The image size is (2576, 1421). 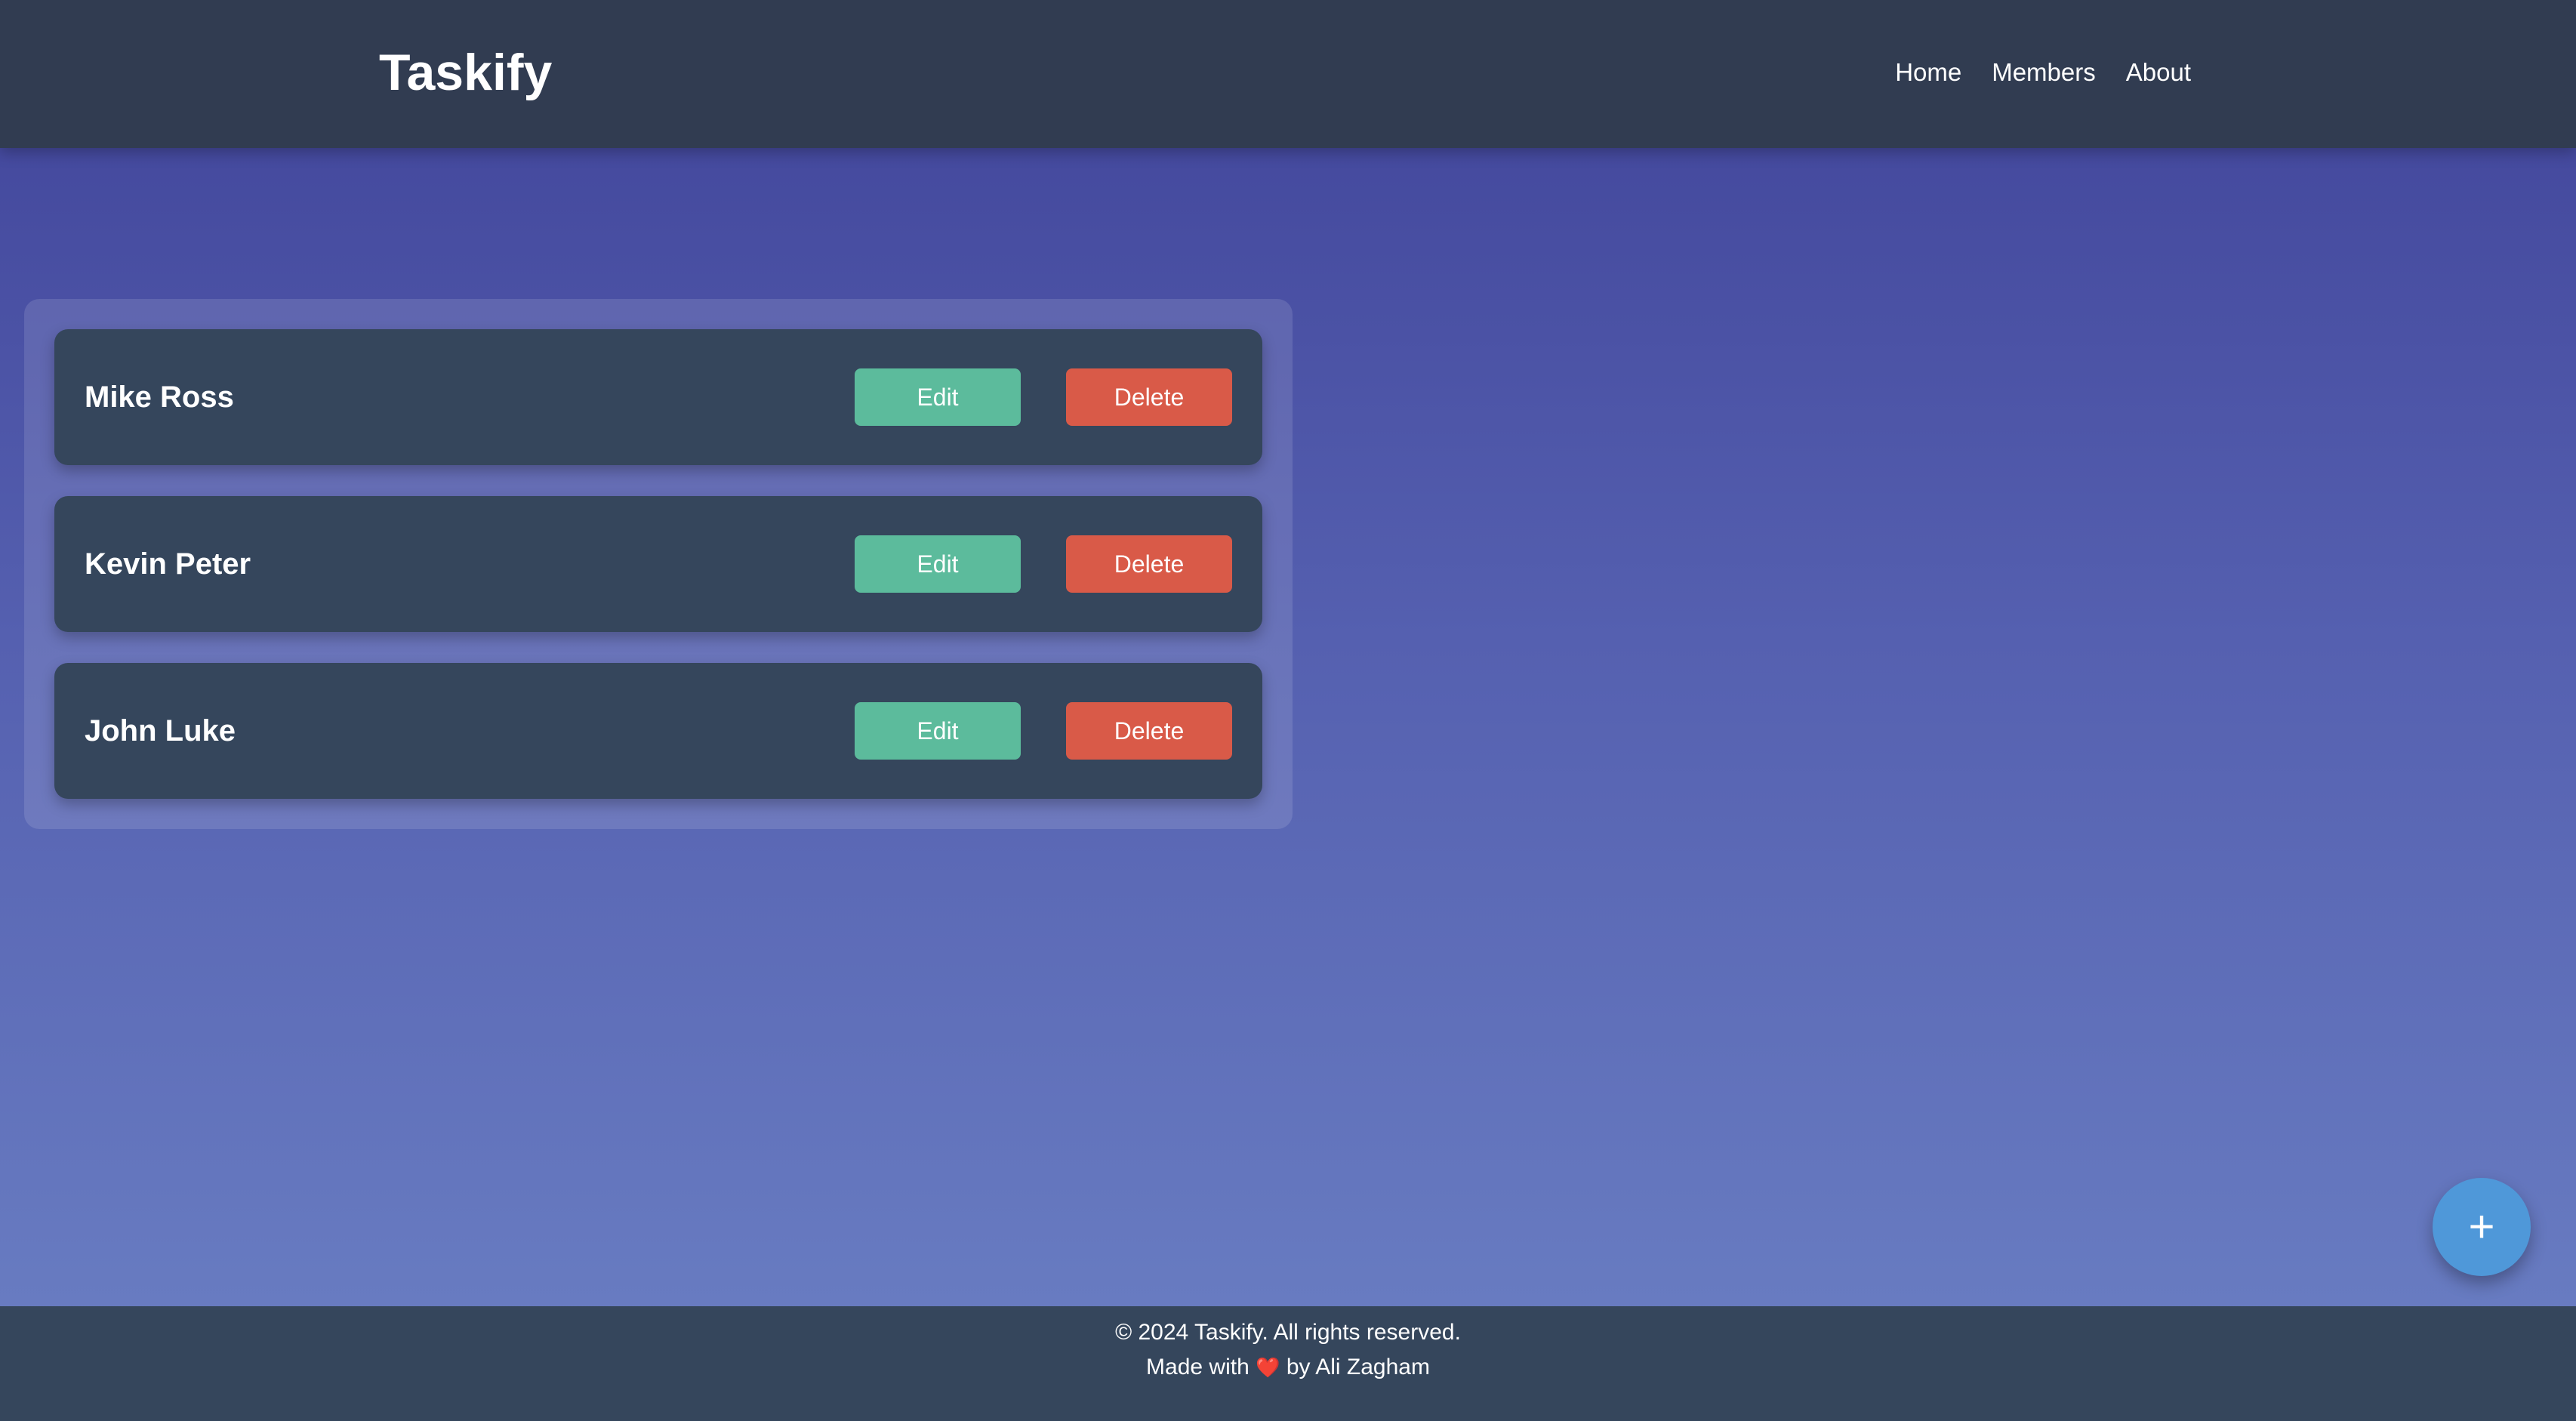 I want to click on member-card: Kevin Peter Edit Delete, so click(x=658, y=564).